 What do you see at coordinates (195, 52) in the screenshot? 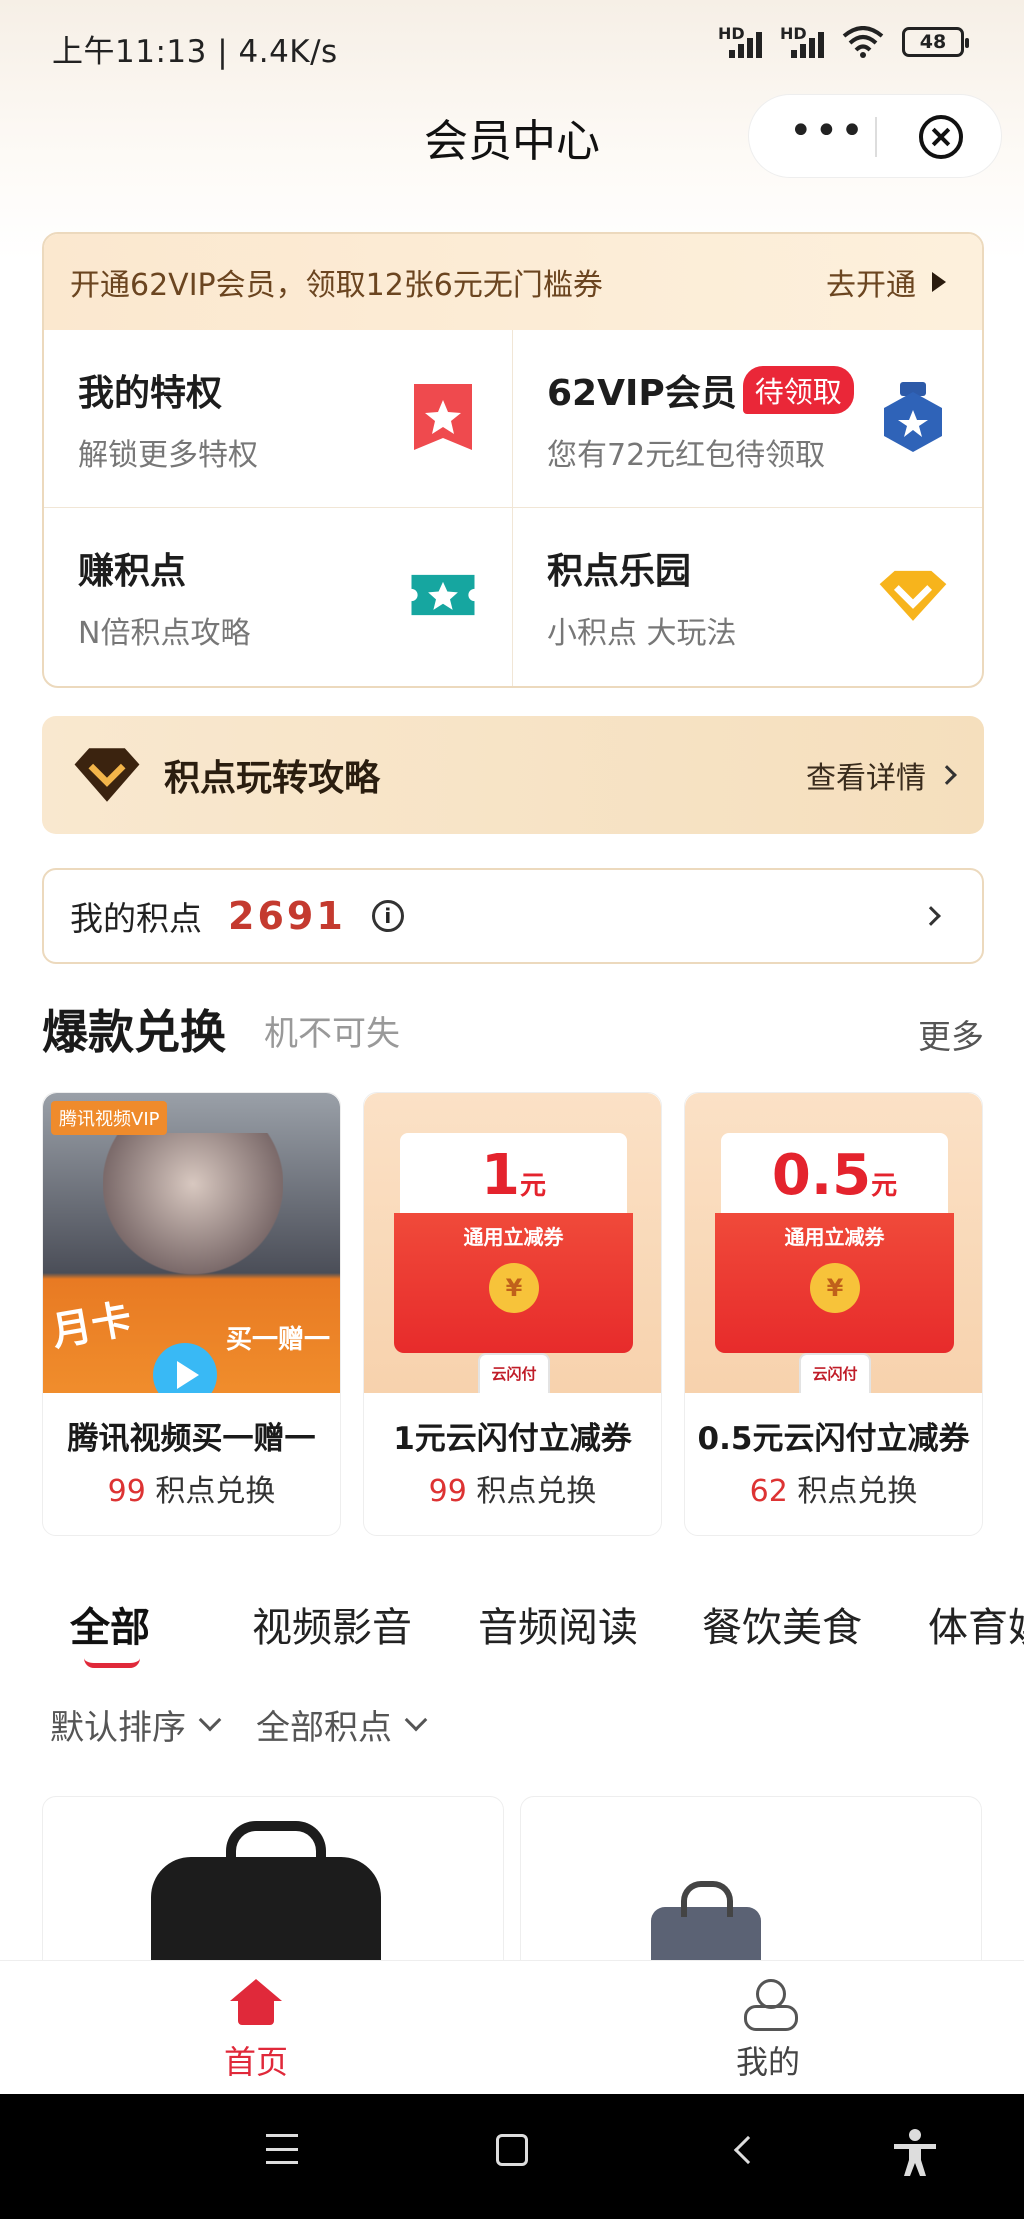
I see `status-time: 上午11:13 | 4.4K/s` at bounding box center [195, 52].